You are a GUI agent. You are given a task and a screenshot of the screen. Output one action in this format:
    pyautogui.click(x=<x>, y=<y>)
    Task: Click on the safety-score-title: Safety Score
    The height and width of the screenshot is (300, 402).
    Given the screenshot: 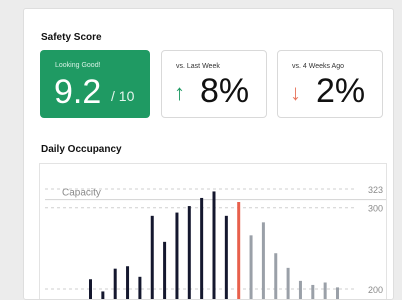 What is the action you would take?
    pyautogui.click(x=71, y=37)
    